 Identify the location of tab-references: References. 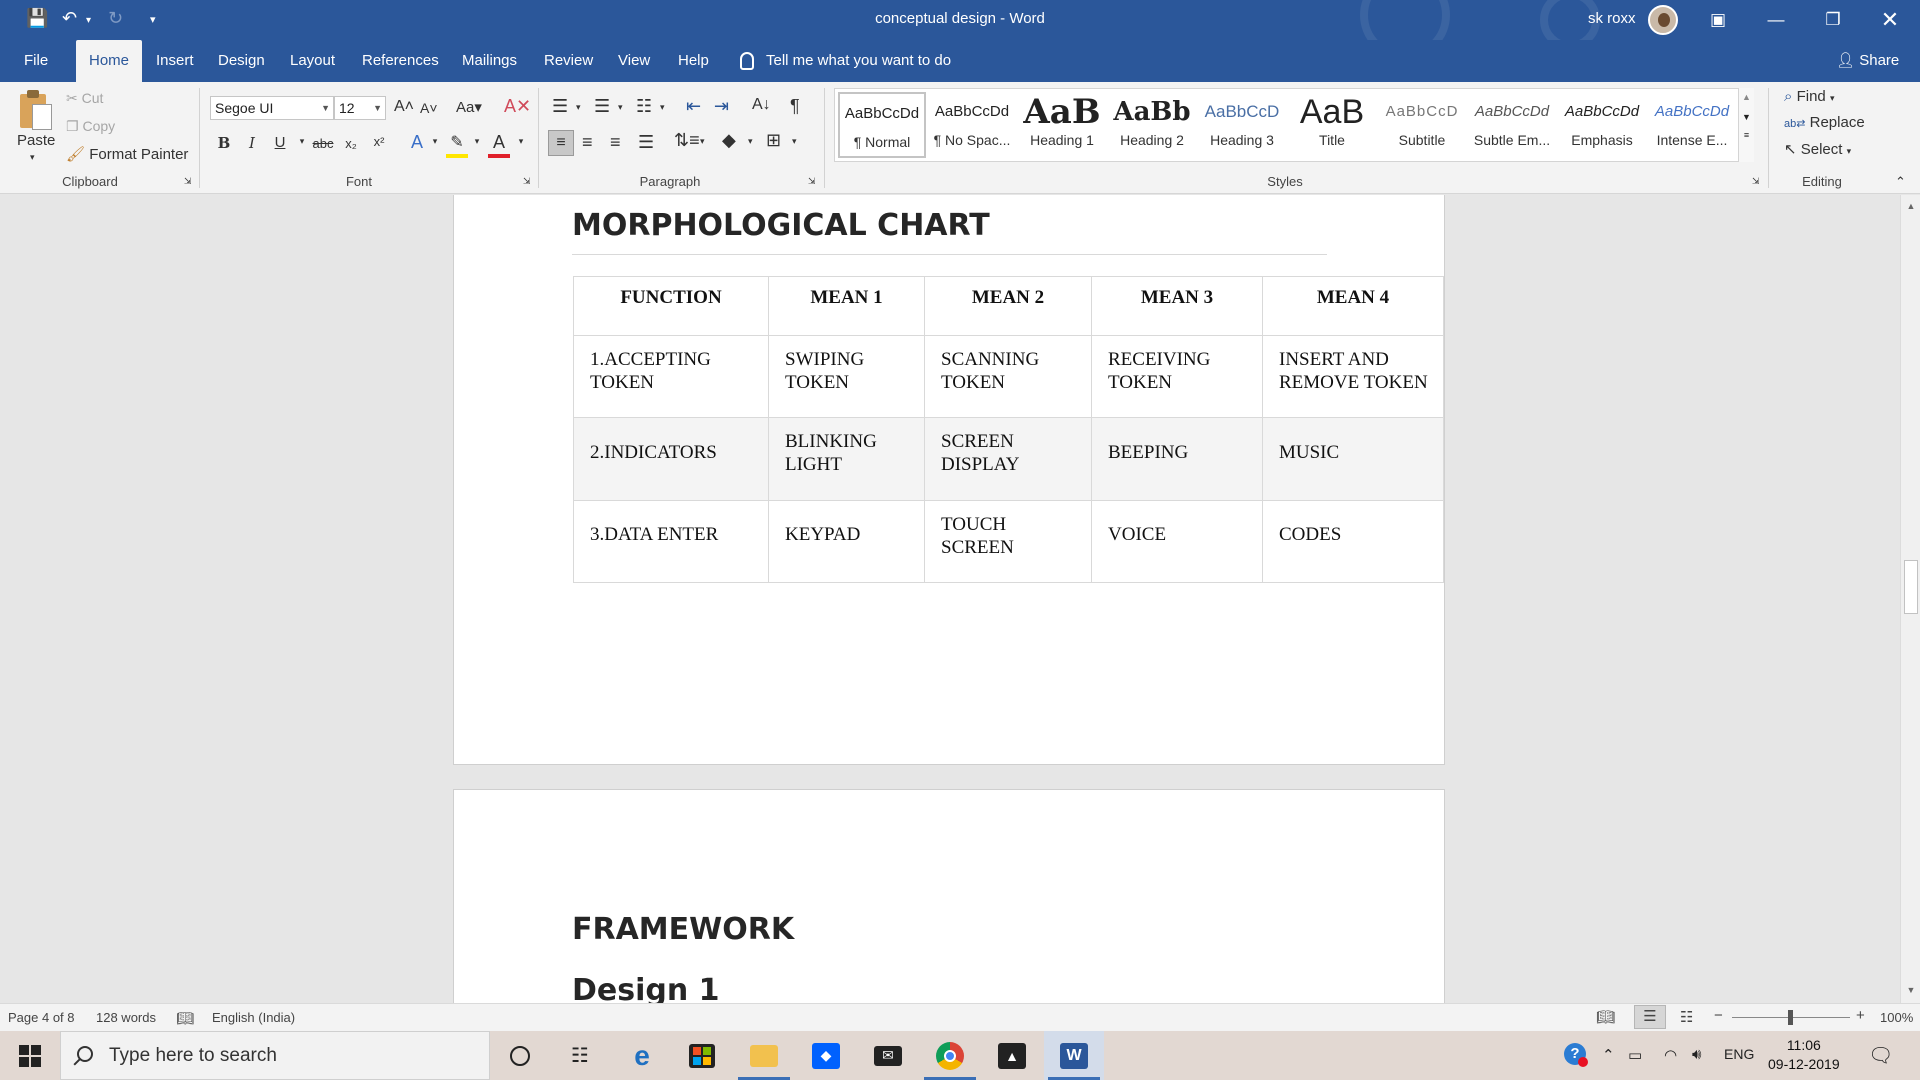
(400, 61).